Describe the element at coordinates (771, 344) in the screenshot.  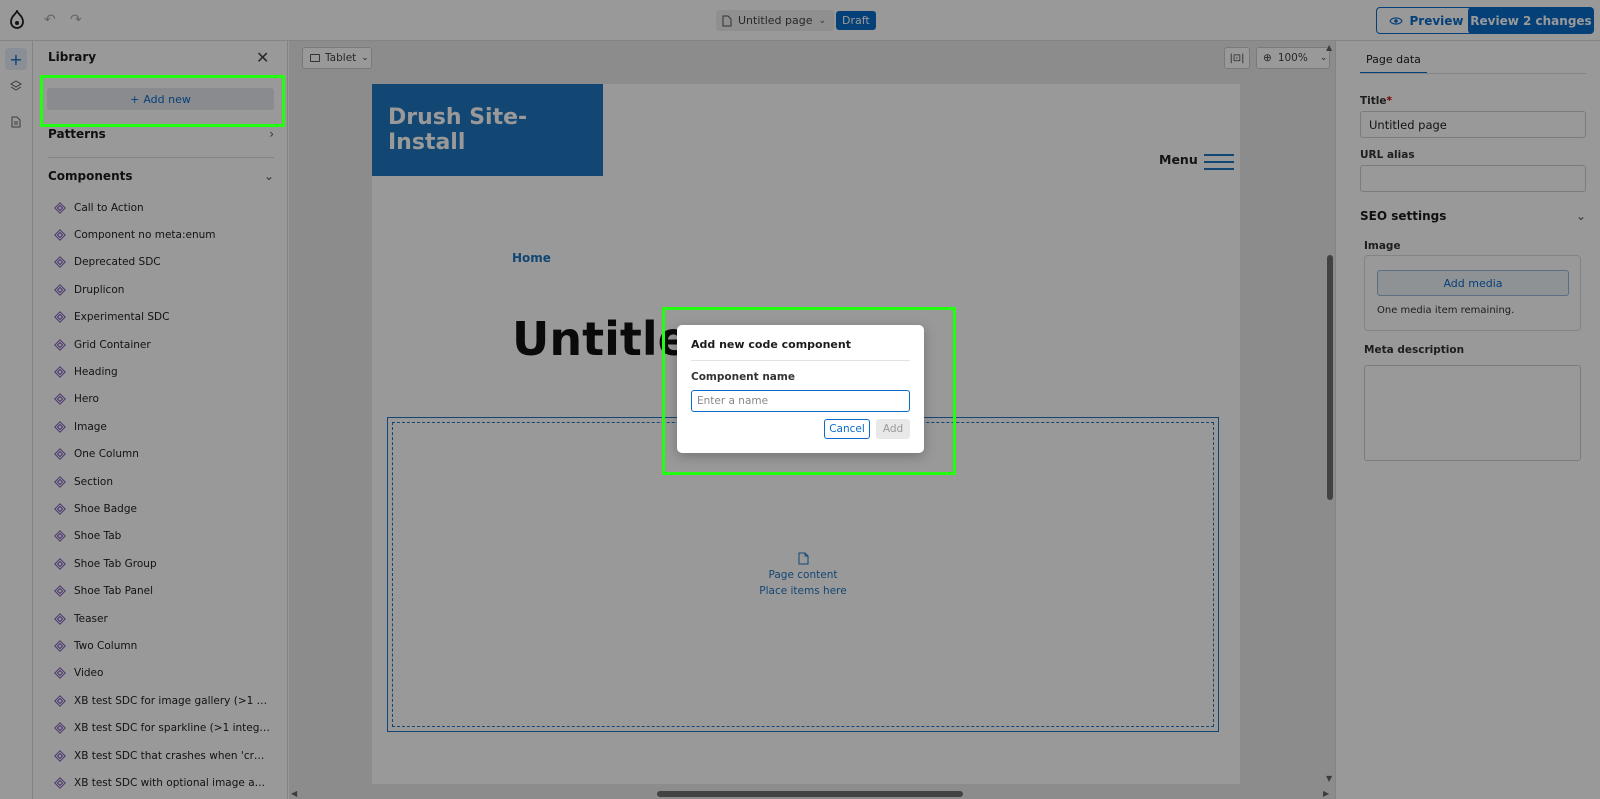
I see `dialog-title: Add new code component` at that location.